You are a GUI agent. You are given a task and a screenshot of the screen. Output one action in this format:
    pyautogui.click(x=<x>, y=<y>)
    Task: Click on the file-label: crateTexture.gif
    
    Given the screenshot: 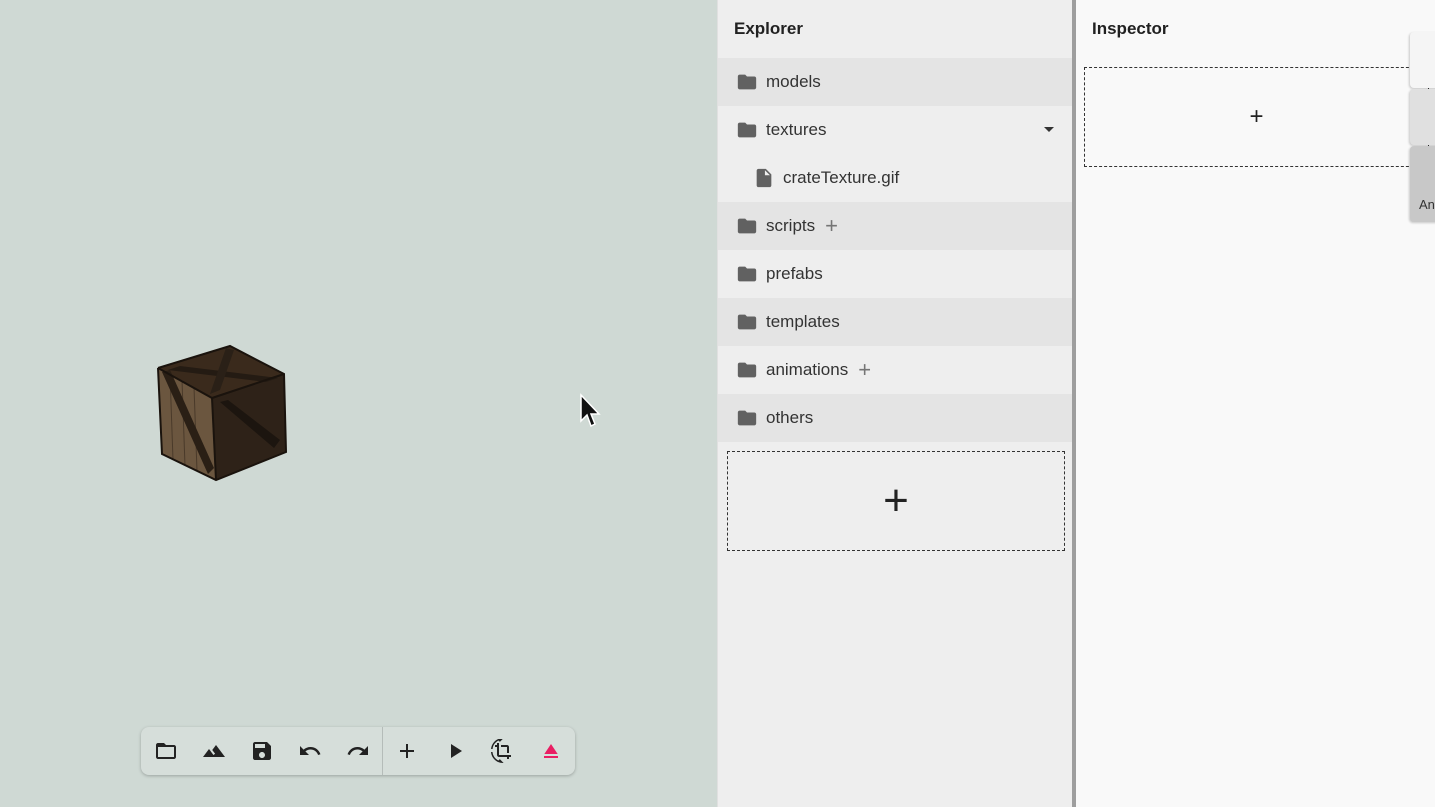 What is the action you would take?
    pyautogui.click(x=841, y=177)
    